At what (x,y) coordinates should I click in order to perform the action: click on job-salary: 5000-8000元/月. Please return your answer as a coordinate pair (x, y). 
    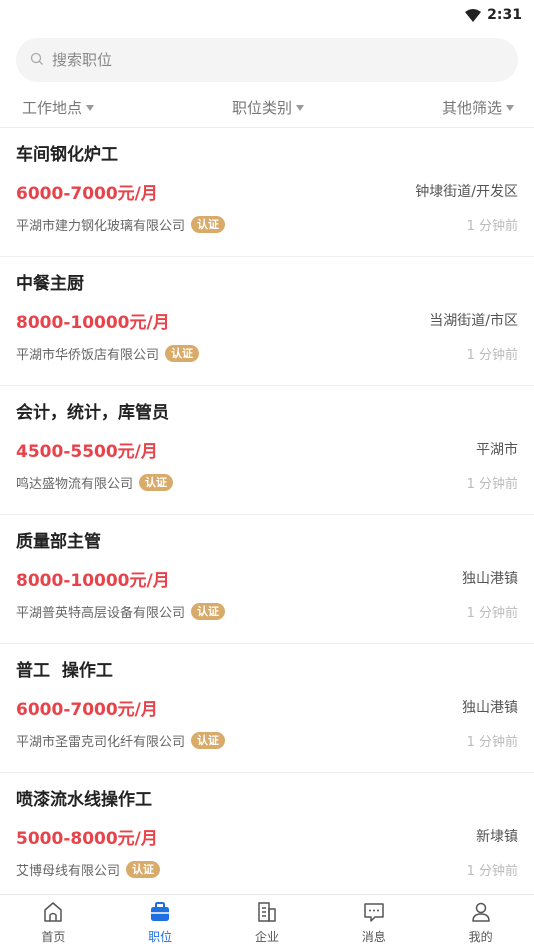
    Looking at the image, I should click on (87, 838).